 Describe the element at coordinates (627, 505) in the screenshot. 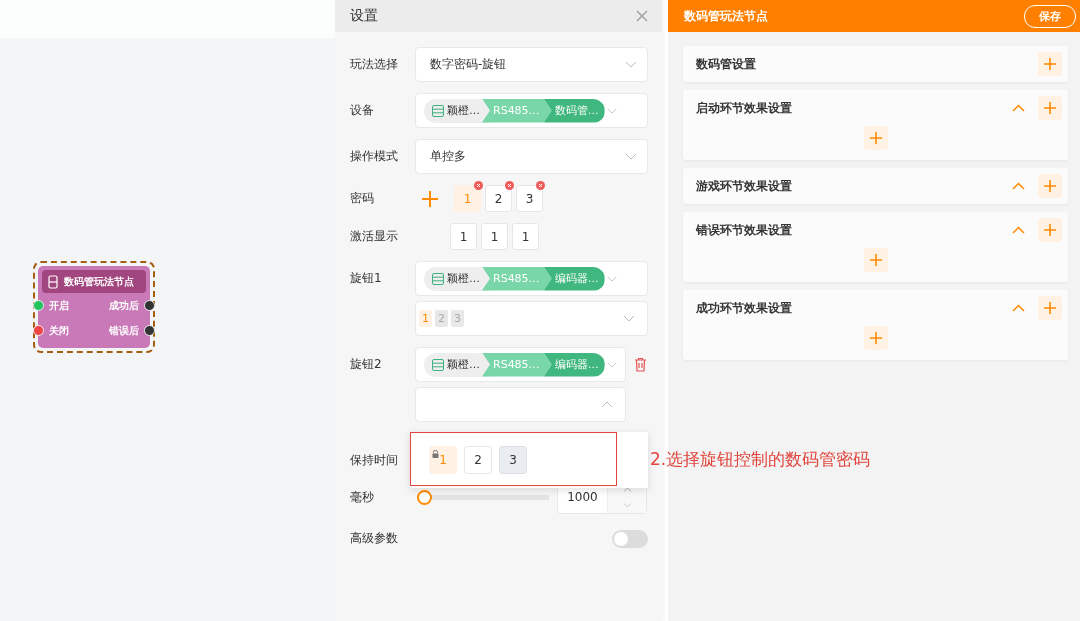

I see `decrement-icon` at that location.